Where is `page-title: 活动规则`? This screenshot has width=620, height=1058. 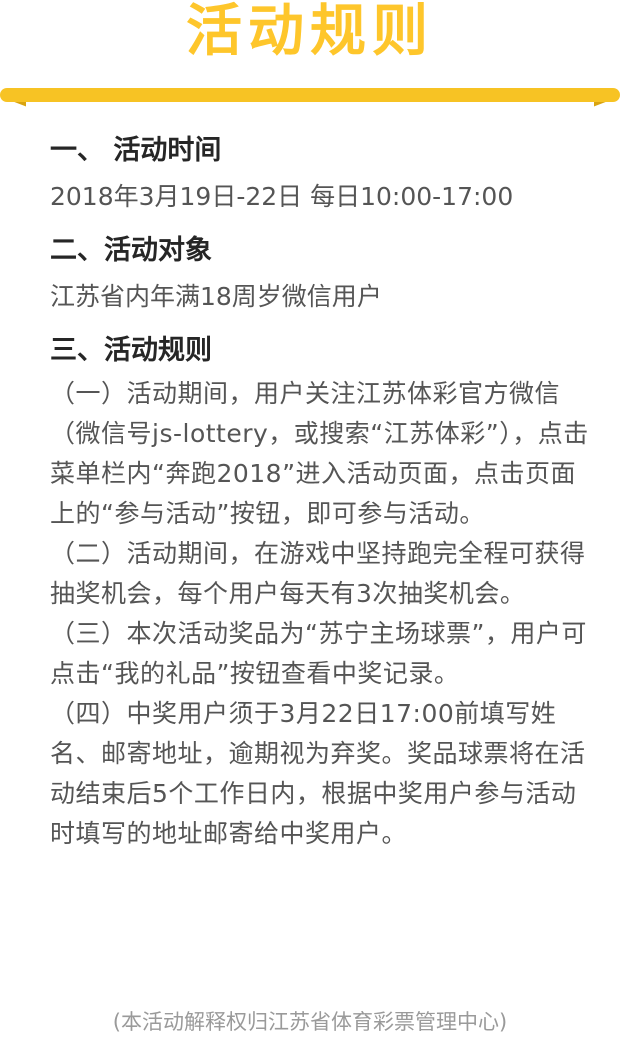
page-title: 活动规则 is located at coordinates (310, 32).